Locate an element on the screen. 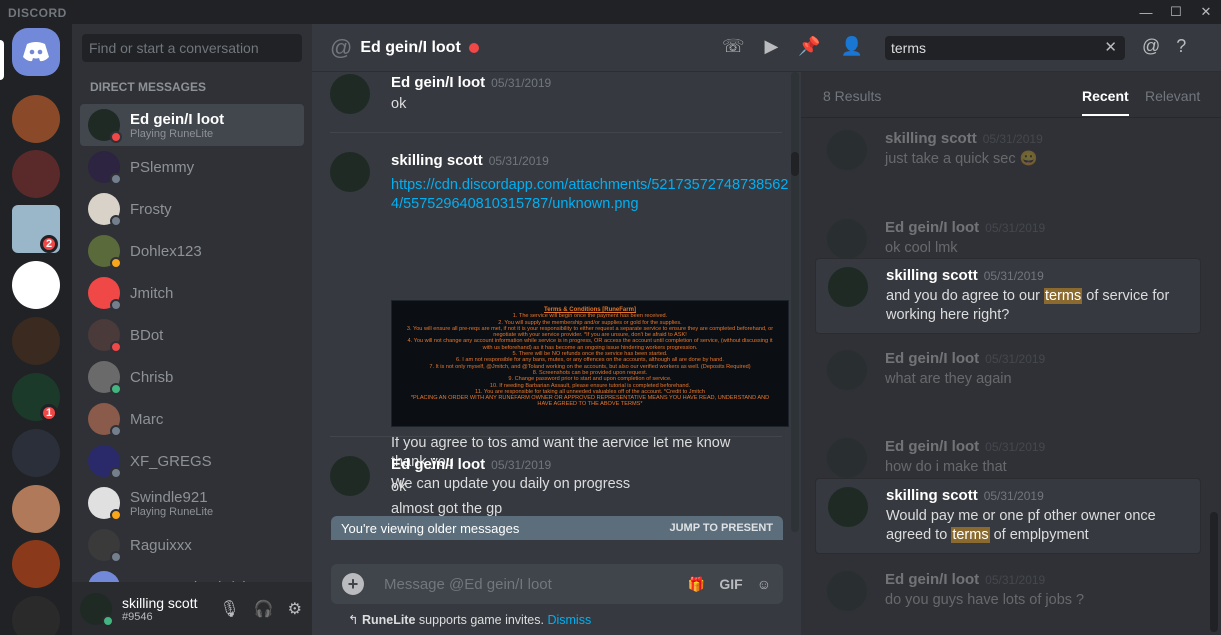  dm-item: Marc is located at coordinates (192, 419).